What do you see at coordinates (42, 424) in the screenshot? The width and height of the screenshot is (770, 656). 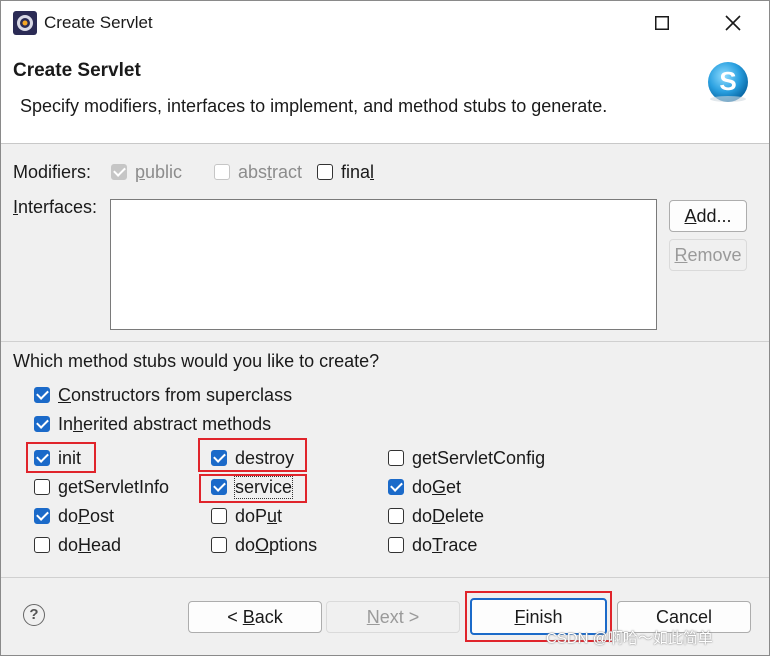 I see `inherited-checkbox` at bounding box center [42, 424].